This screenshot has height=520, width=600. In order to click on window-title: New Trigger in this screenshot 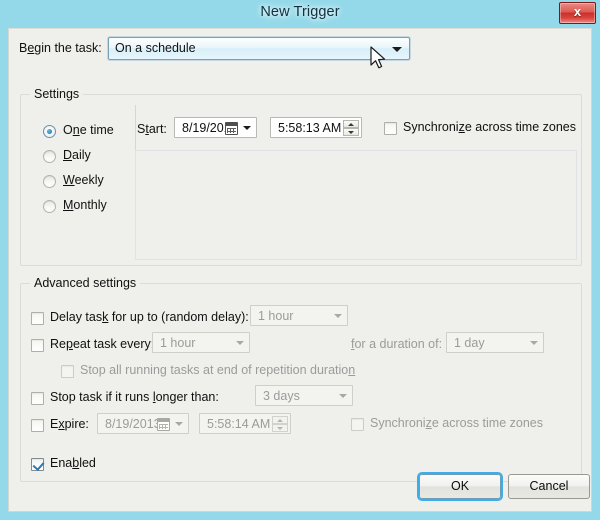, I will do `click(300, 12)`.